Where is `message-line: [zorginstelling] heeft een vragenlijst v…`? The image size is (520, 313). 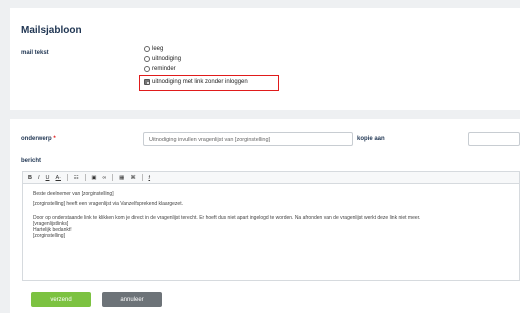
message-line: [zorginstelling] heeft een vragenlijst v… is located at coordinates (108, 204).